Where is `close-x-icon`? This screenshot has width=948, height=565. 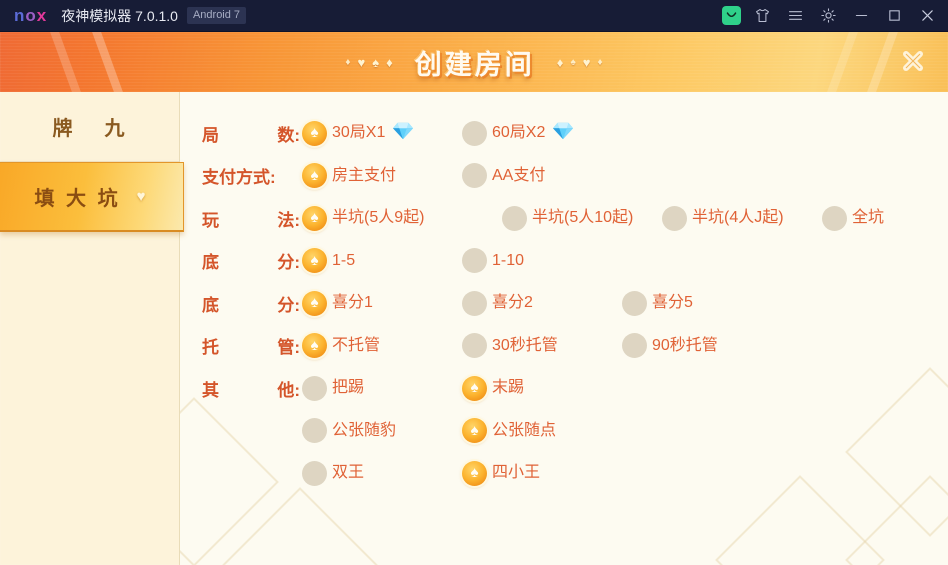 close-x-icon is located at coordinates (913, 63).